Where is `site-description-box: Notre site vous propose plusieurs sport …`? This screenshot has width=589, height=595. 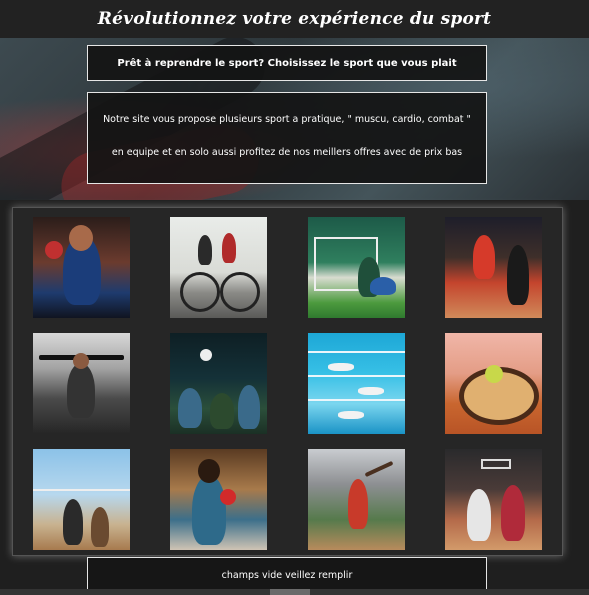 site-description-box: Notre site vous propose plusieurs sport … is located at coordinates (287, 138).